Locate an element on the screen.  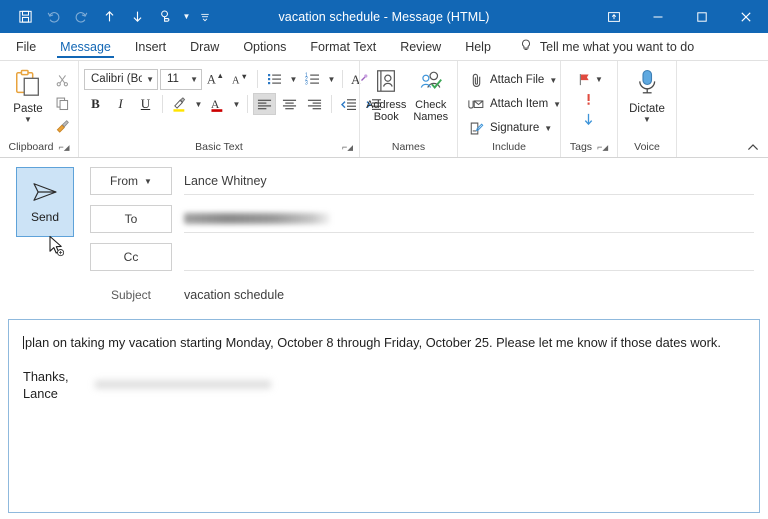
tab-insert: Insert is located at coordinates (150, 46).